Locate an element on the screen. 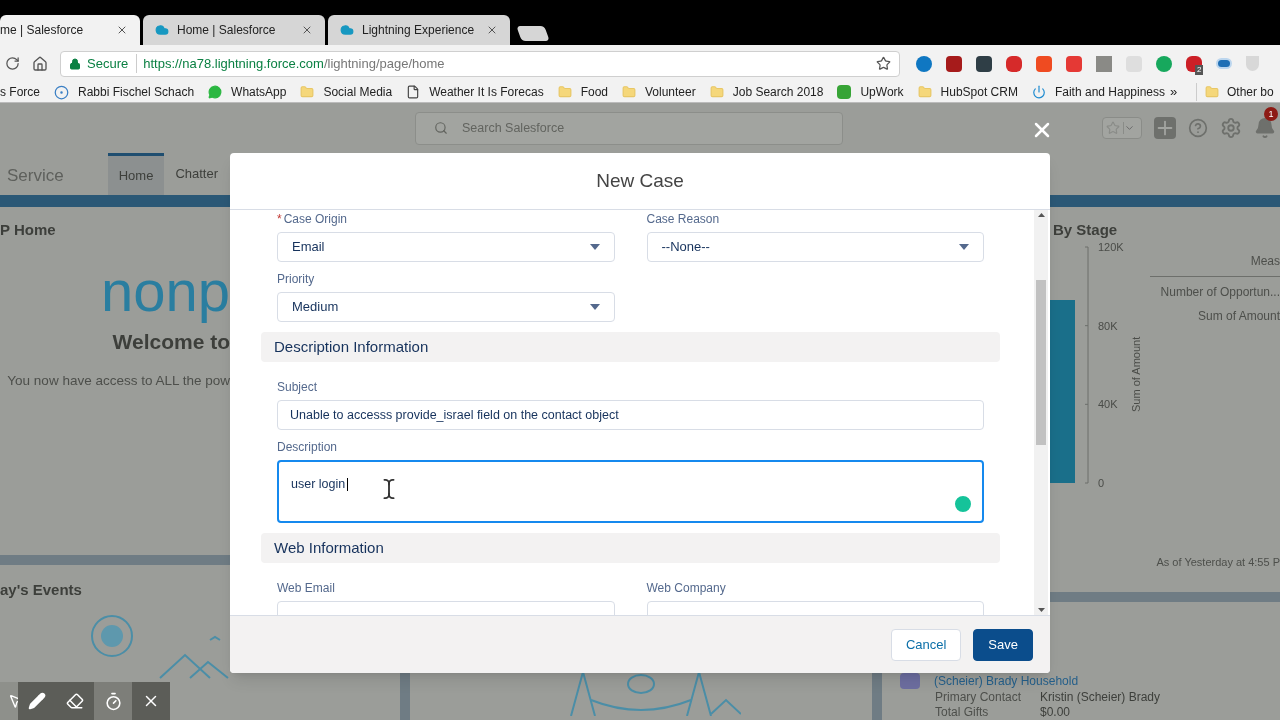 The height and width of the screenshot is (720, 1280). save-button: Save is located at coordinates (1003, 644).